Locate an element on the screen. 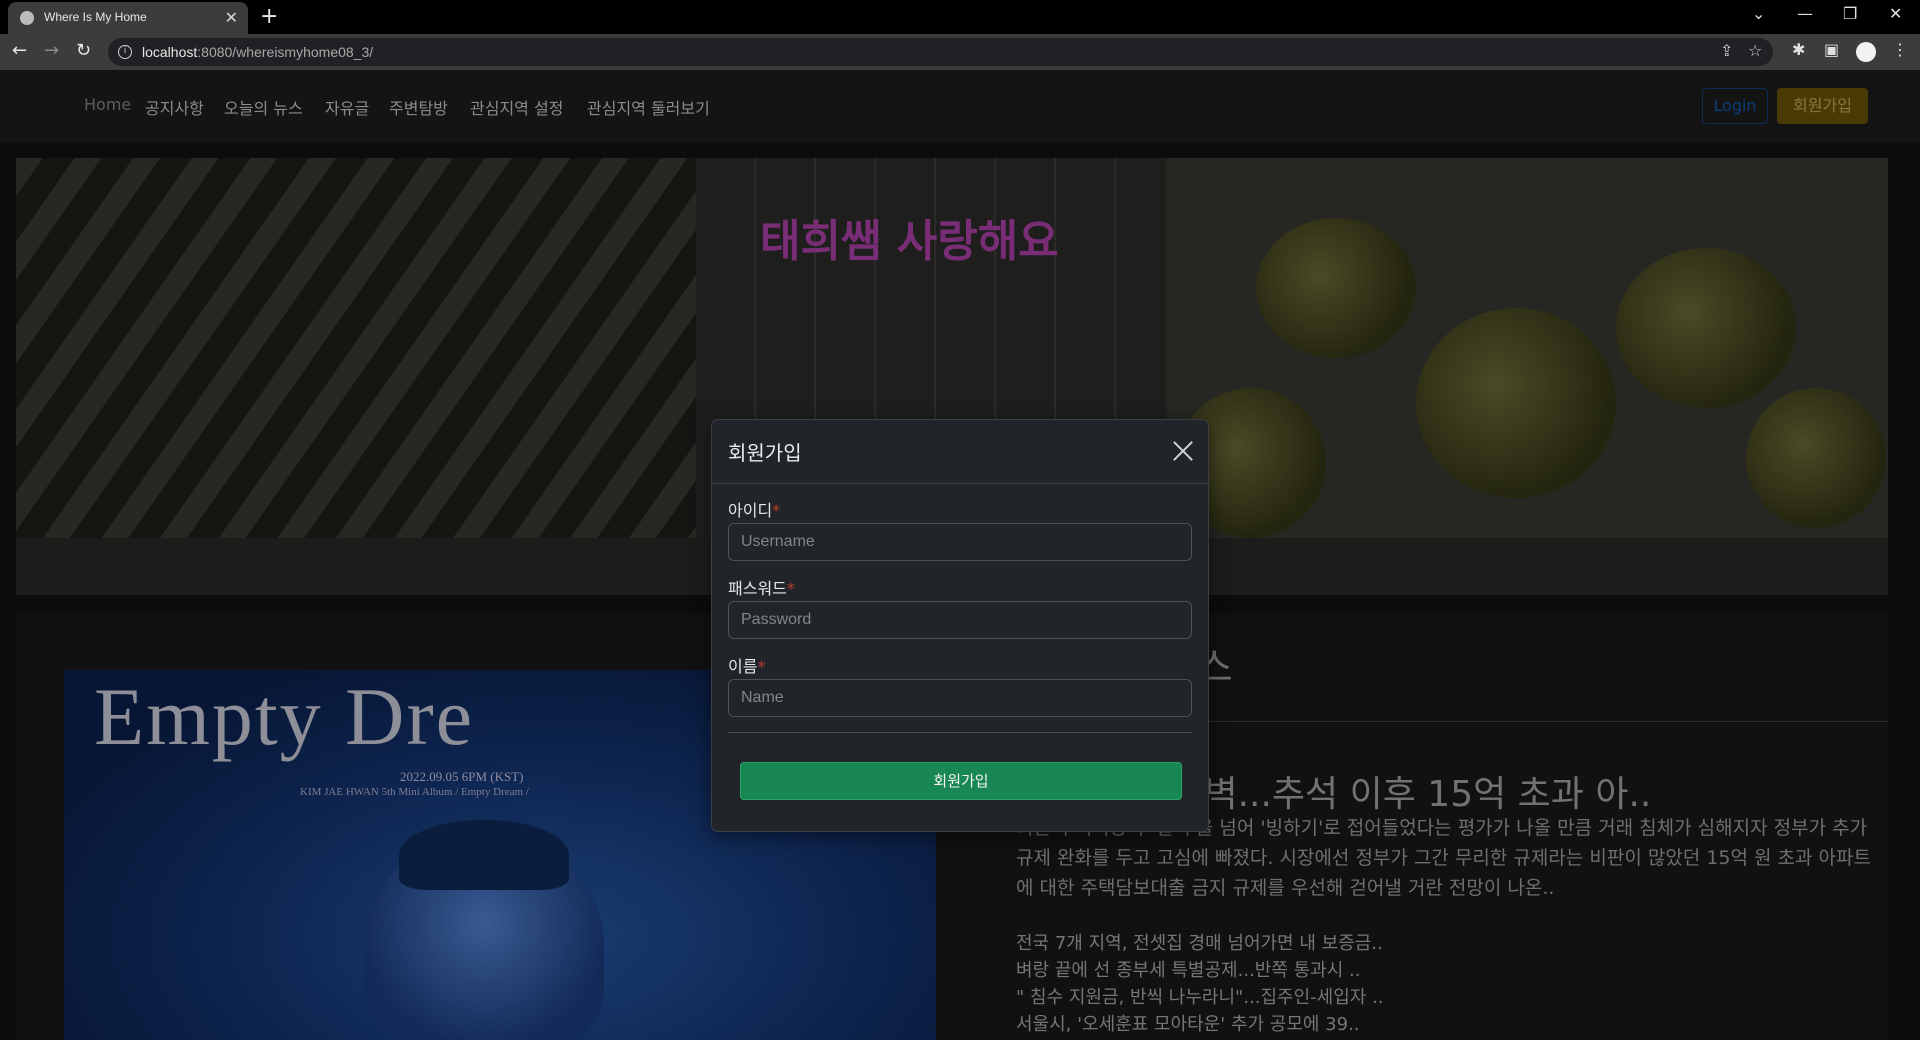 This screenshot has width=1920, height=1040. tab-strip: Where Is My Home ✕ + ⌄ — ❐ ✕ is located at coordinates (960, 17).